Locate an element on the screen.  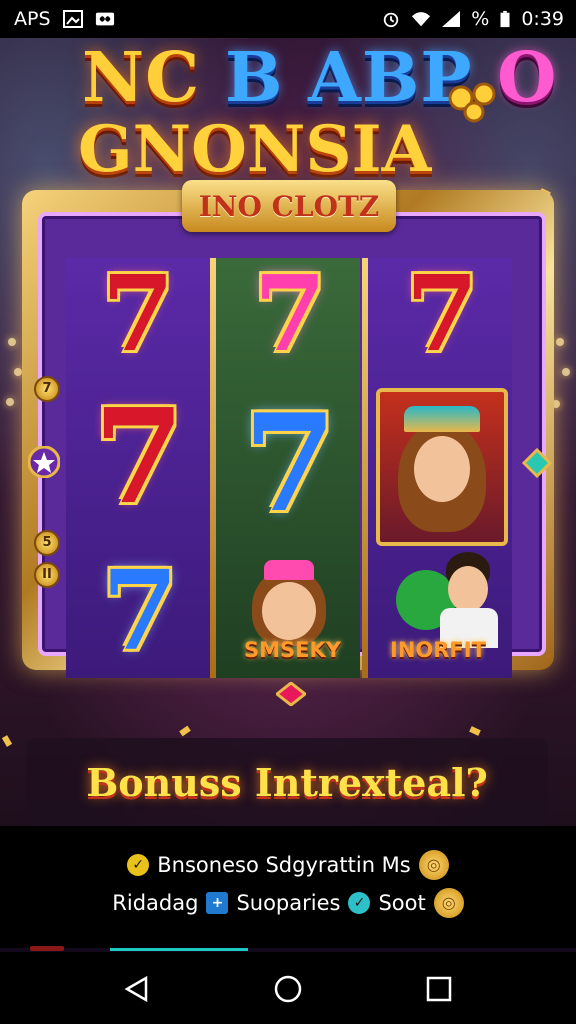
status-right: % 0:39 is located at coordinates (472, 19).